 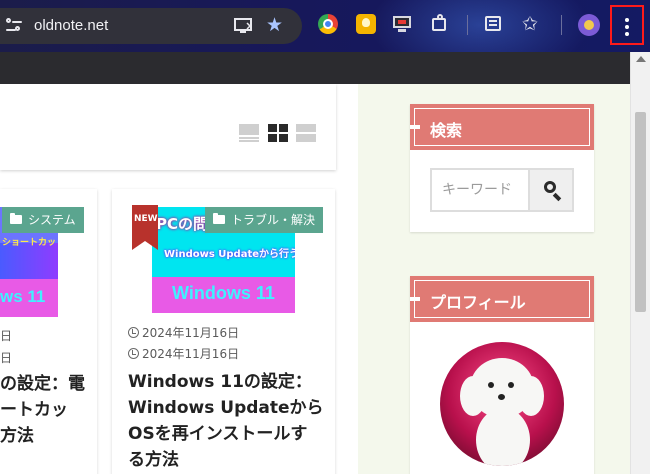 I want to click on update-date-row: 2024年11月16日, so click(x=183, y=353).